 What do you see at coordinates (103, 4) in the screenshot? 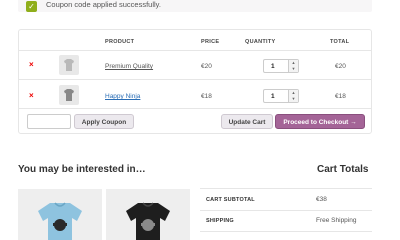
I see `notice-message: Coupon code applied successfully.` at bounding box center [103, 4].